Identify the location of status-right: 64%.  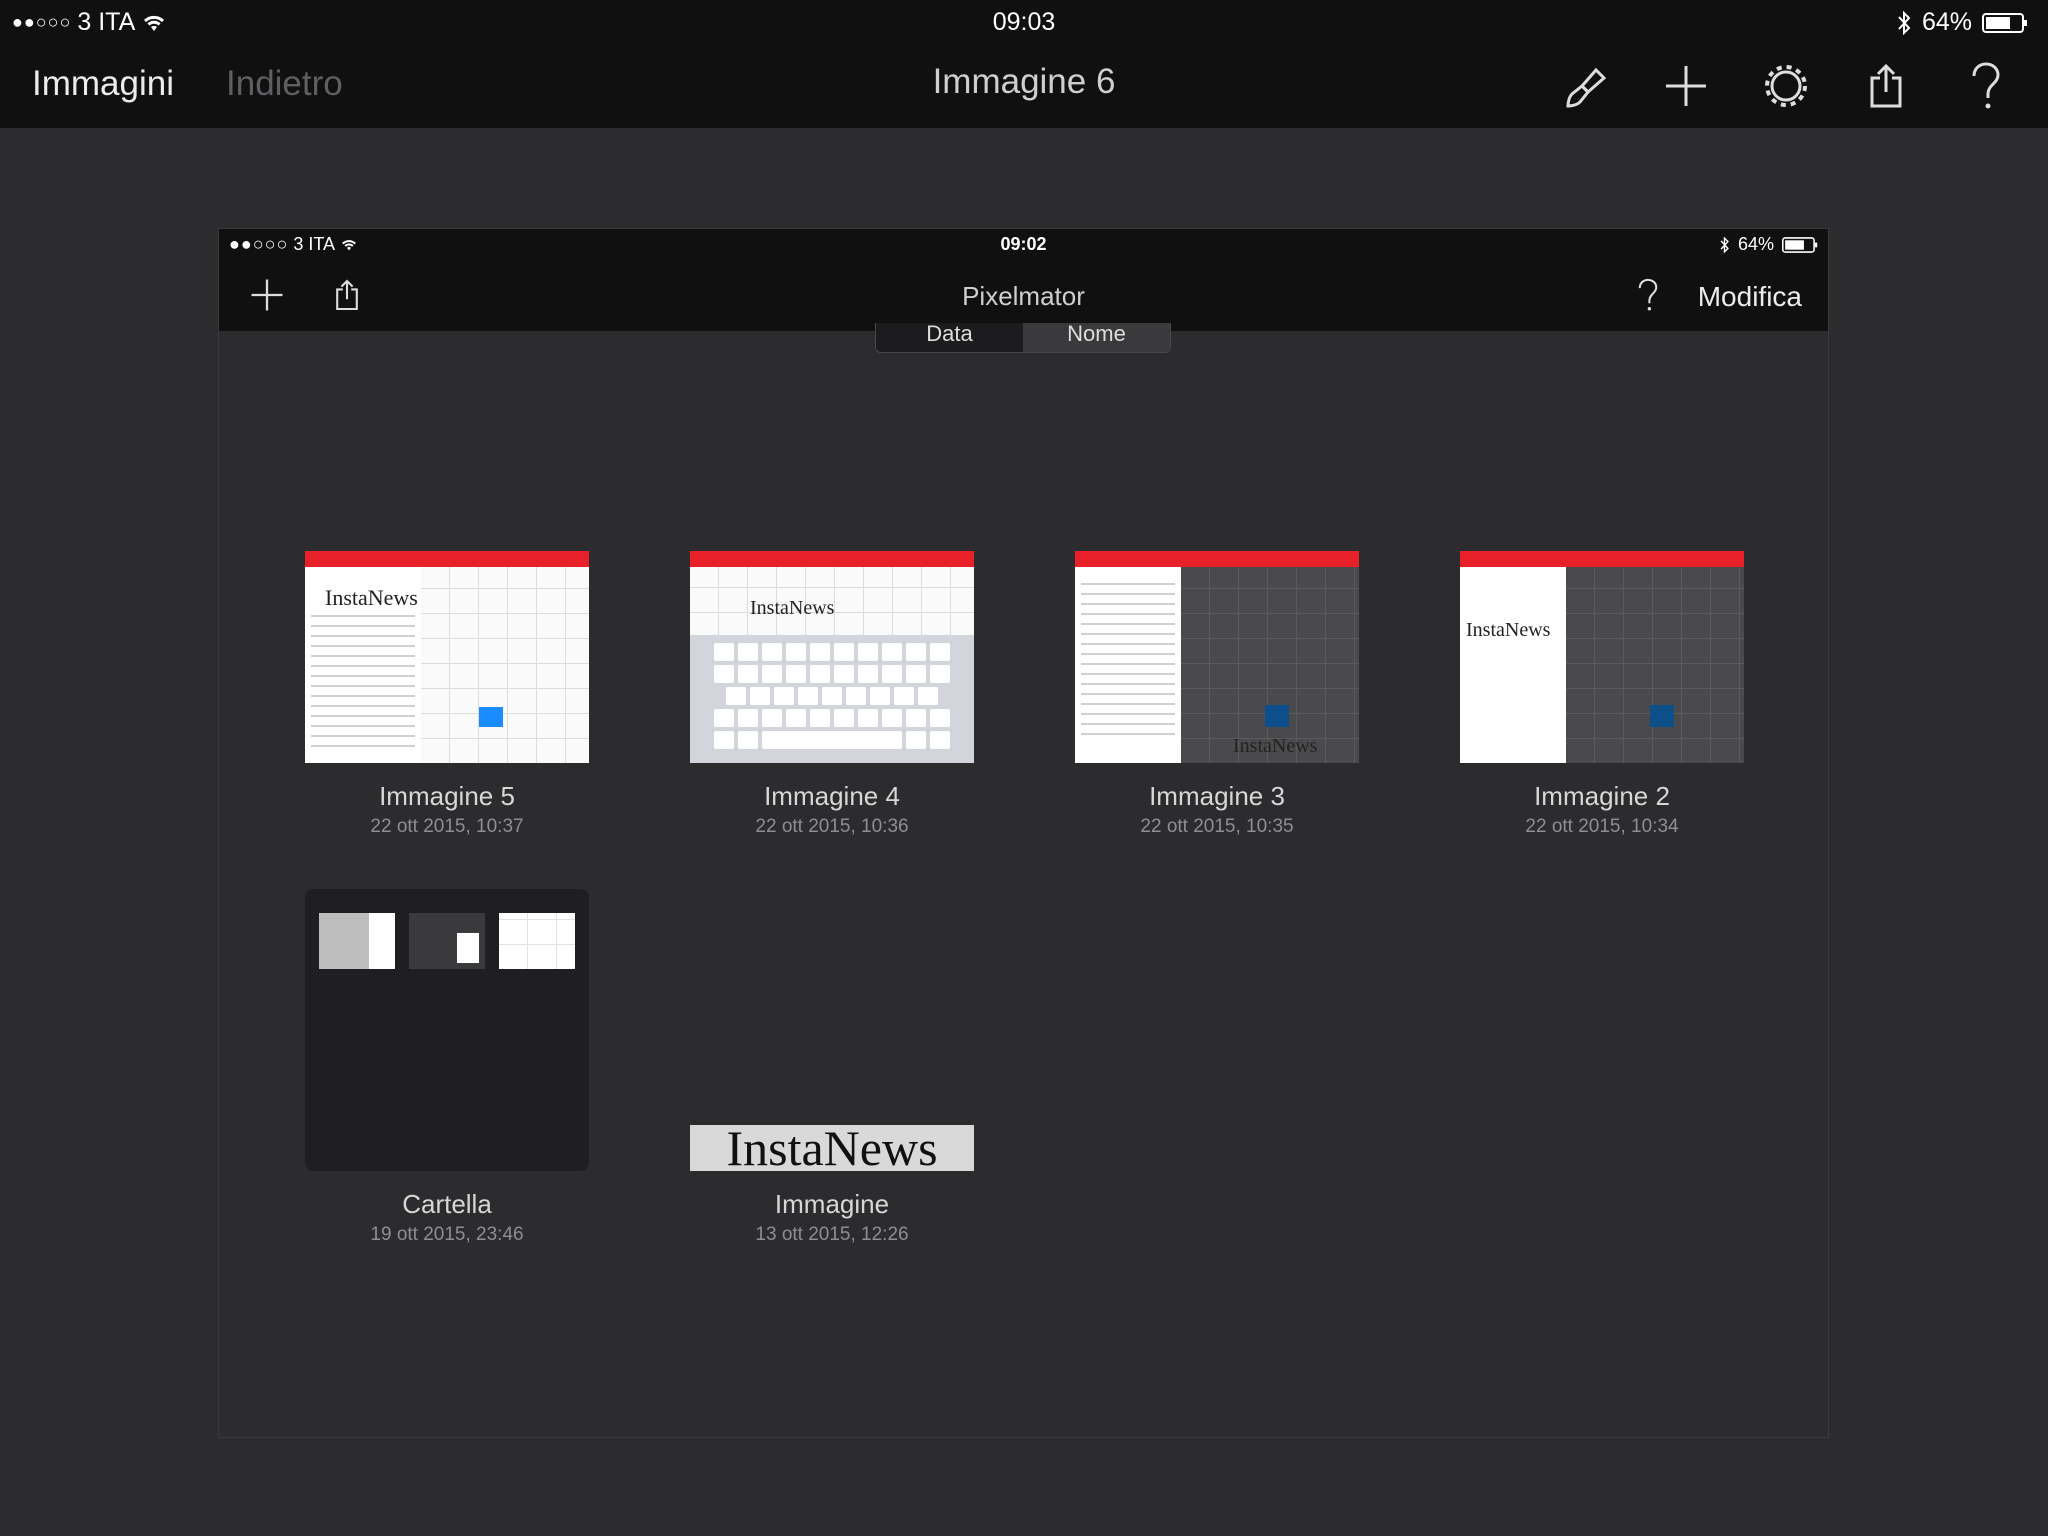
(1962, 22).